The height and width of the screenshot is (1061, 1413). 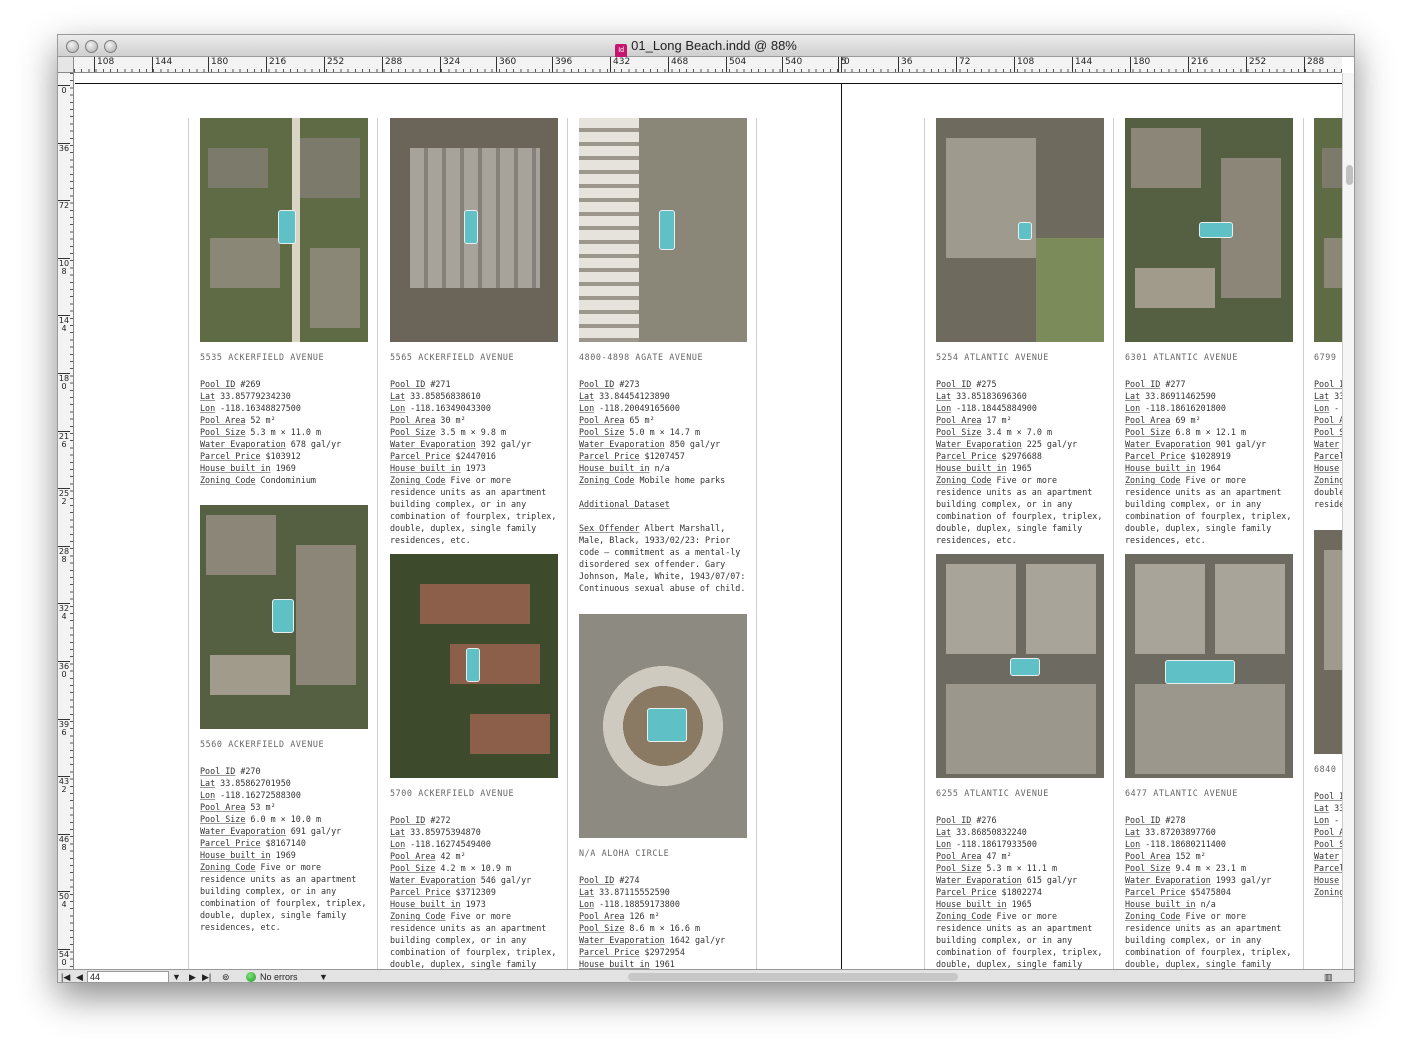 What do you see at coordinates (377, 543) in the screenshot?
I see `column-rule` at bounding box center [377, 543].